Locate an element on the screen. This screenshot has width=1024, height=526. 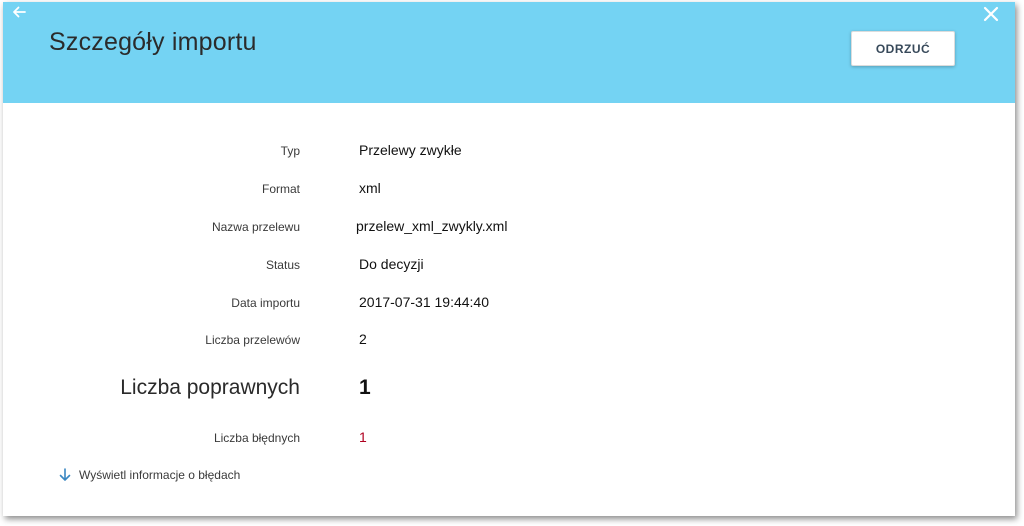
arrow-down-icon is located at coordinates (65, 474).